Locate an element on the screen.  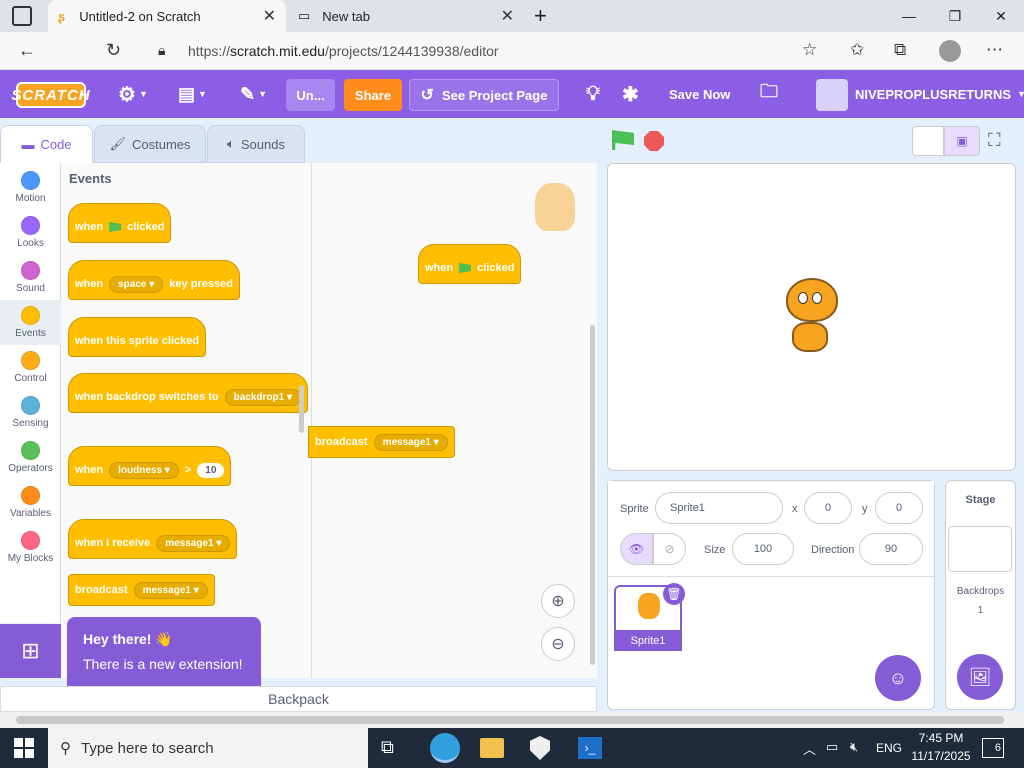
lightbulb-icon: 💡︎ is located at coordinates (593, 94).